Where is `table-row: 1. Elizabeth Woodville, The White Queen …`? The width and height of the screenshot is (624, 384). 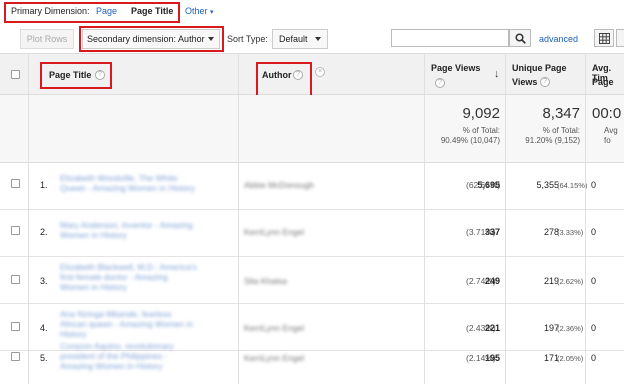 table-row: 1. Elizabeth Woodville, The White Queen … is located at coordinates (312, 187).